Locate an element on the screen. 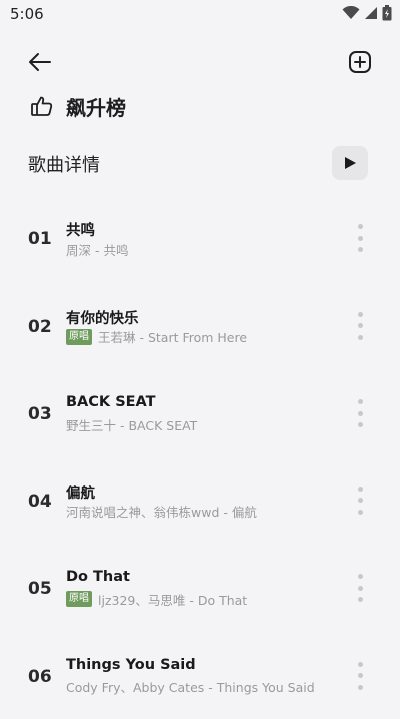  section-title: 歌曲详情 is located at coordinates (64, 164).